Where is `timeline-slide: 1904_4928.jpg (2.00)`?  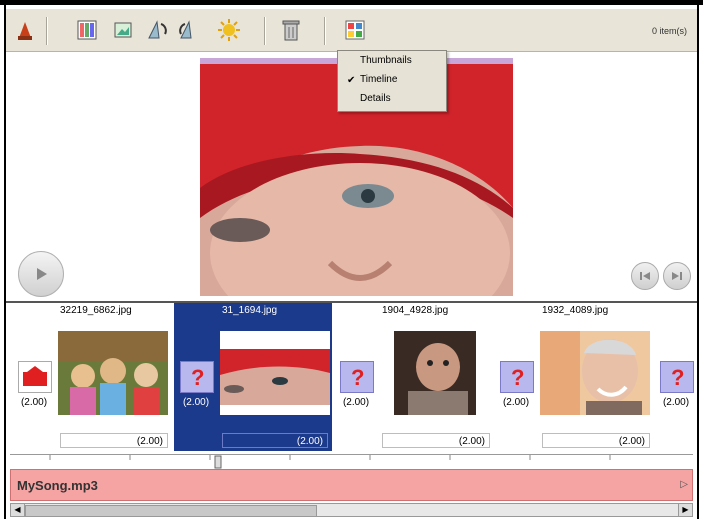 timeline-slide: 1904_4928.jpg (2.00) is located at coordinates (436, 377).